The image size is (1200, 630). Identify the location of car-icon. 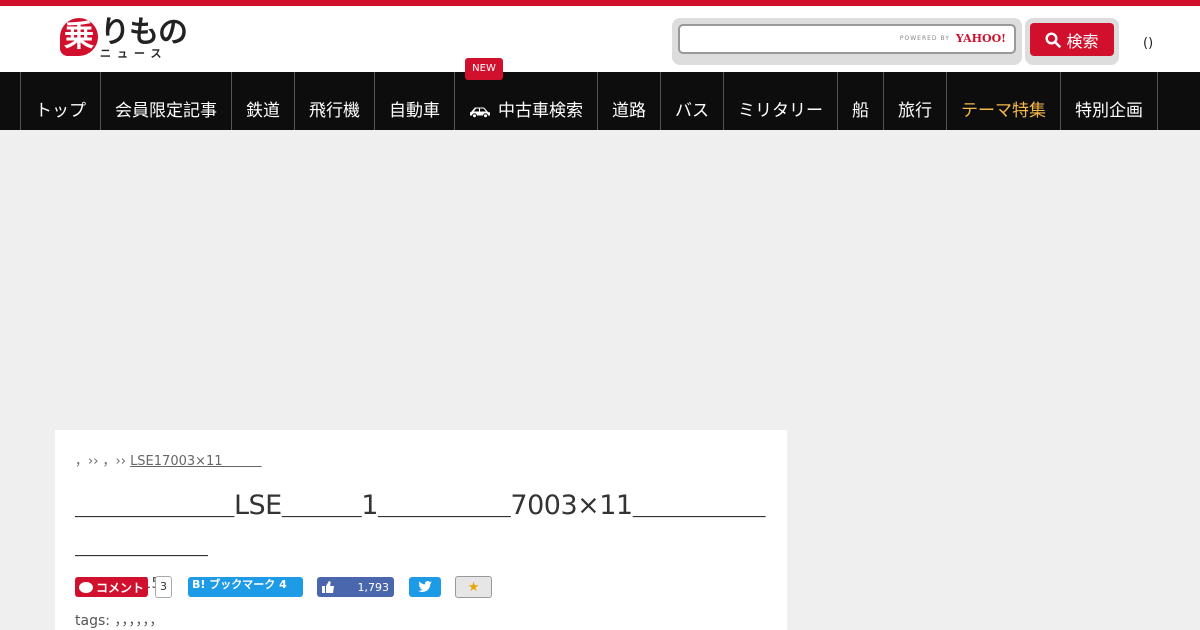
(480, 112).